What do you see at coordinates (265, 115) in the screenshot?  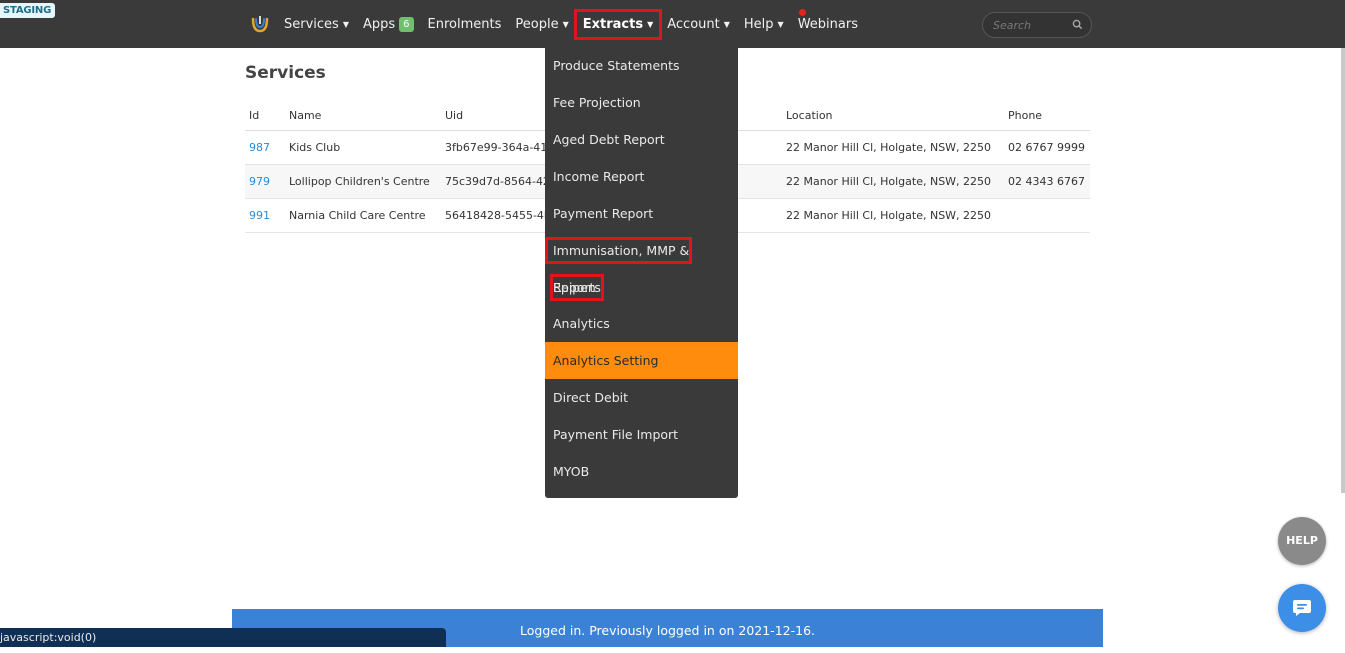 I see `col-header-id: Id` at bounding box center [265, 115].